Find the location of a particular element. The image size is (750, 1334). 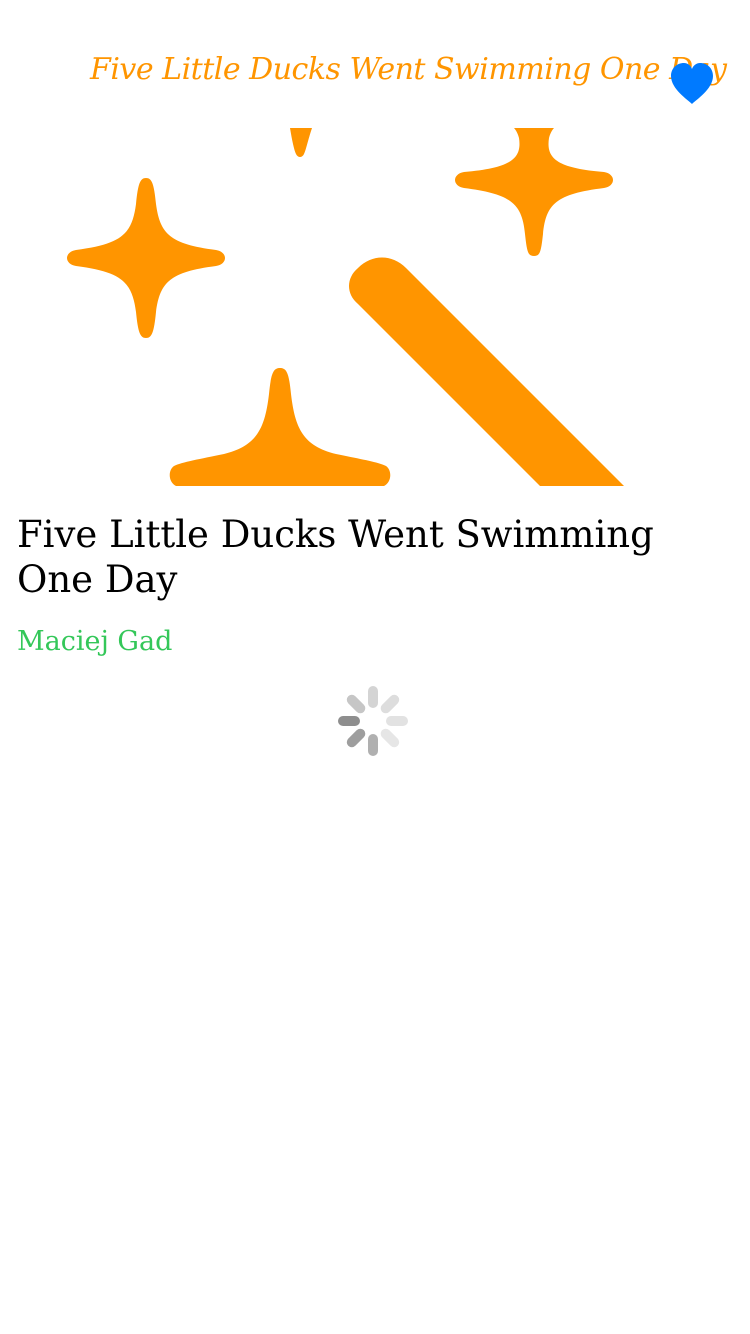

heart-icon is located at coordinates (692, 83).